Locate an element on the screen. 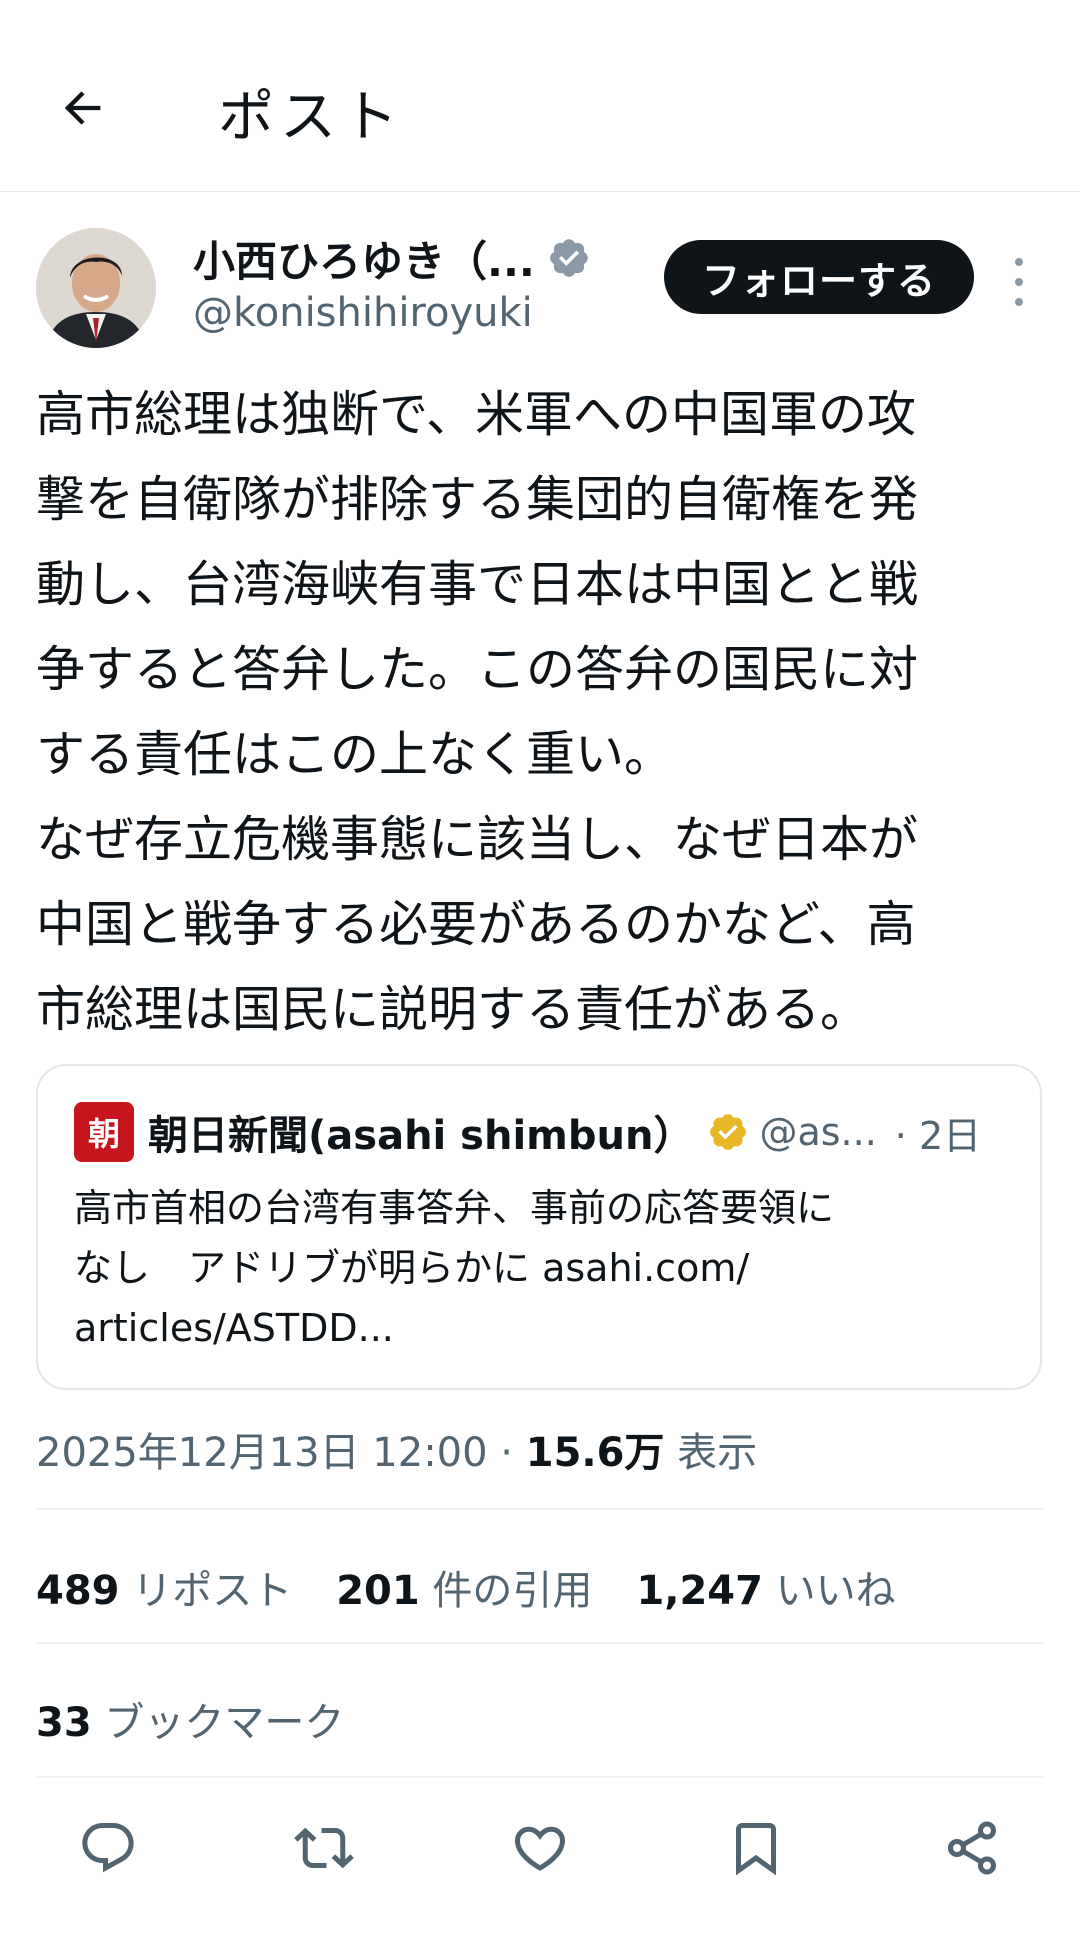  back-button is located at coordinates (83, 108).